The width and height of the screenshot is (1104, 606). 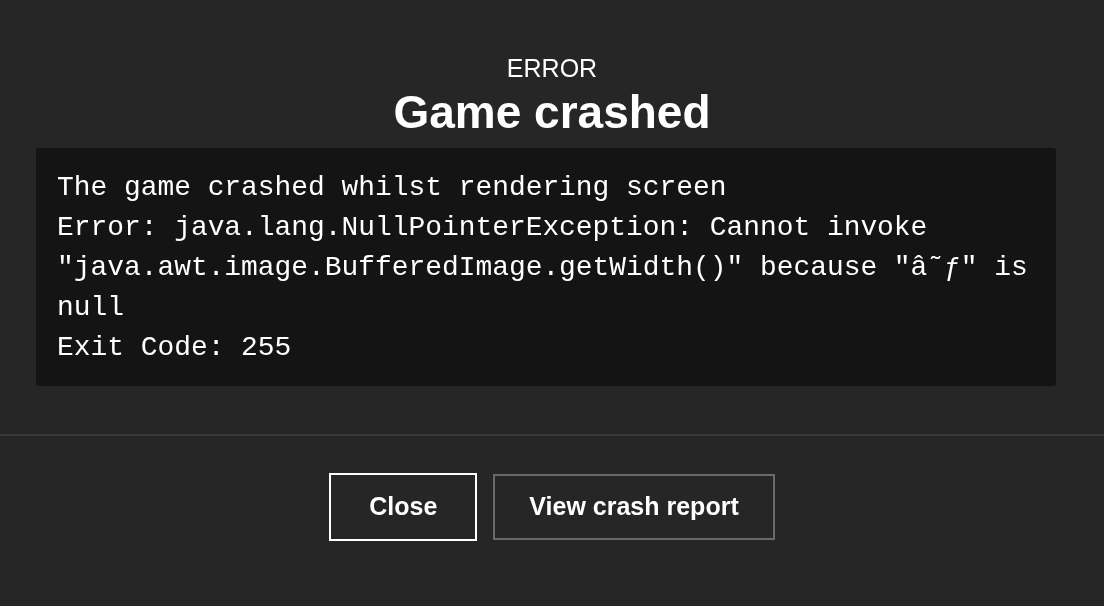 What do you see at coordinates (175, 348) in the screenshot?
I see `log-line: Exit Code: 255` at bounding box center [175, 348].